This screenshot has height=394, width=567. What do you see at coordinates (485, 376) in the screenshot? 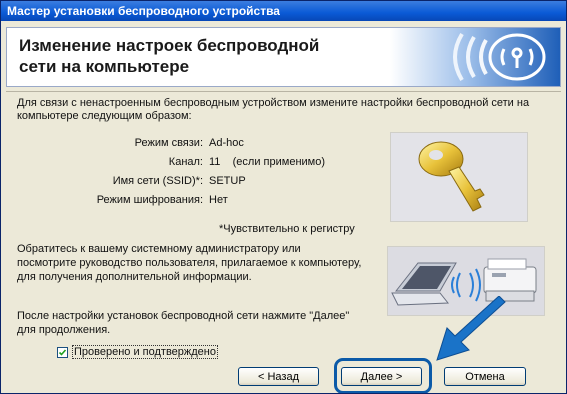
I see `cancel-button: Отмена` at bounding box center [485, 376].